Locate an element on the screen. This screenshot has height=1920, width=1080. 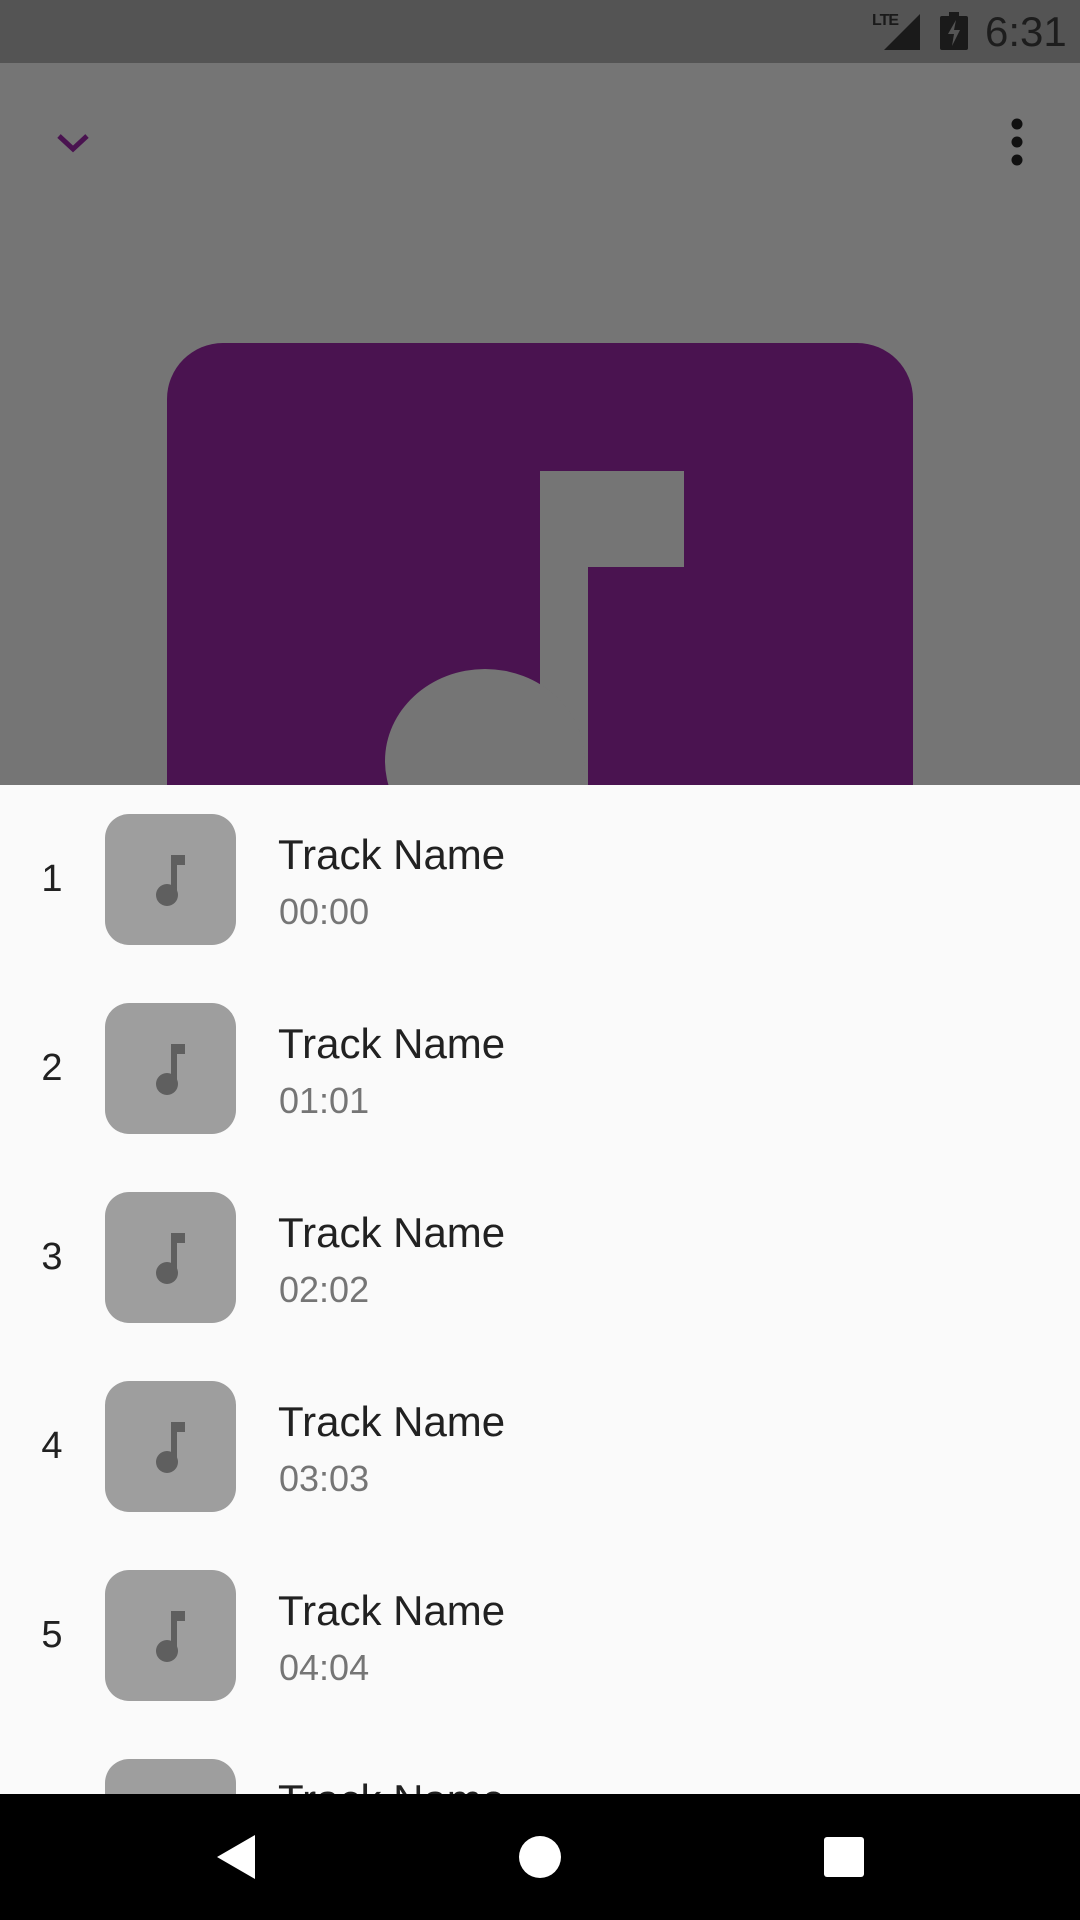
lte-signal-icon: LTE is located at coordinates (897, 32).